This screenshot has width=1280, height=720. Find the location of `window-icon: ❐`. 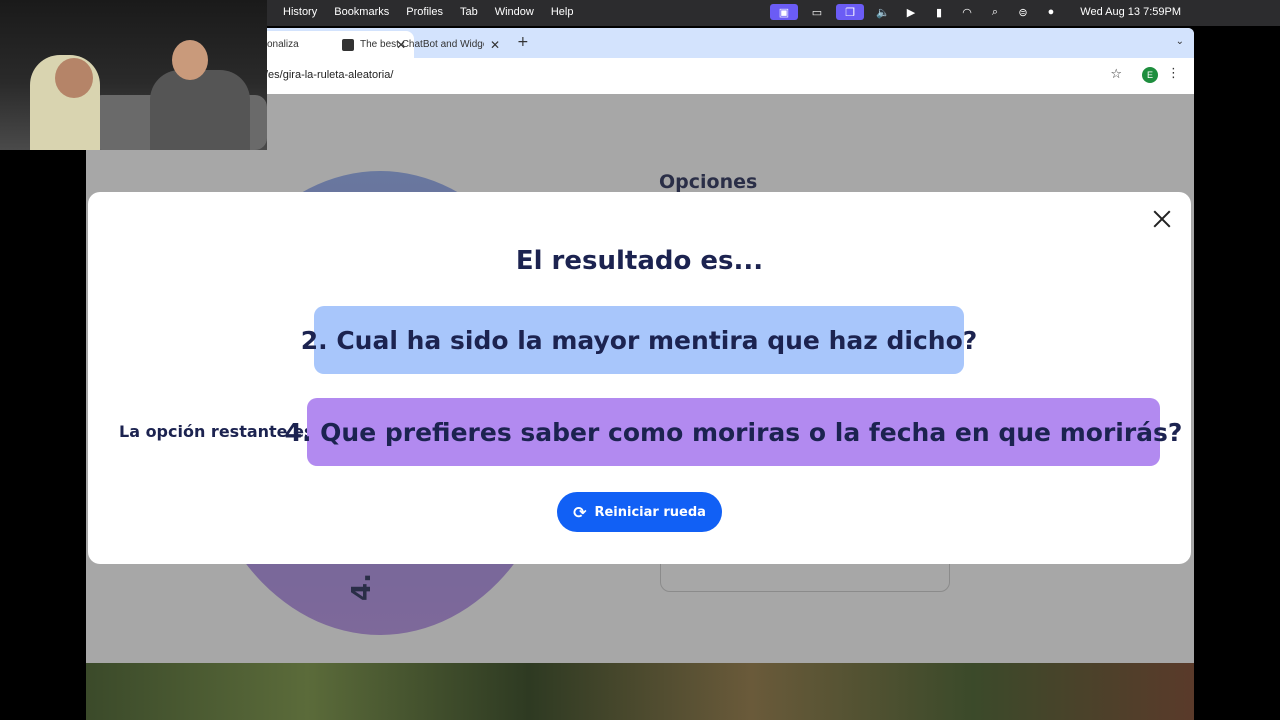

window-icon: ❐ is located at coordinates (850, 12).